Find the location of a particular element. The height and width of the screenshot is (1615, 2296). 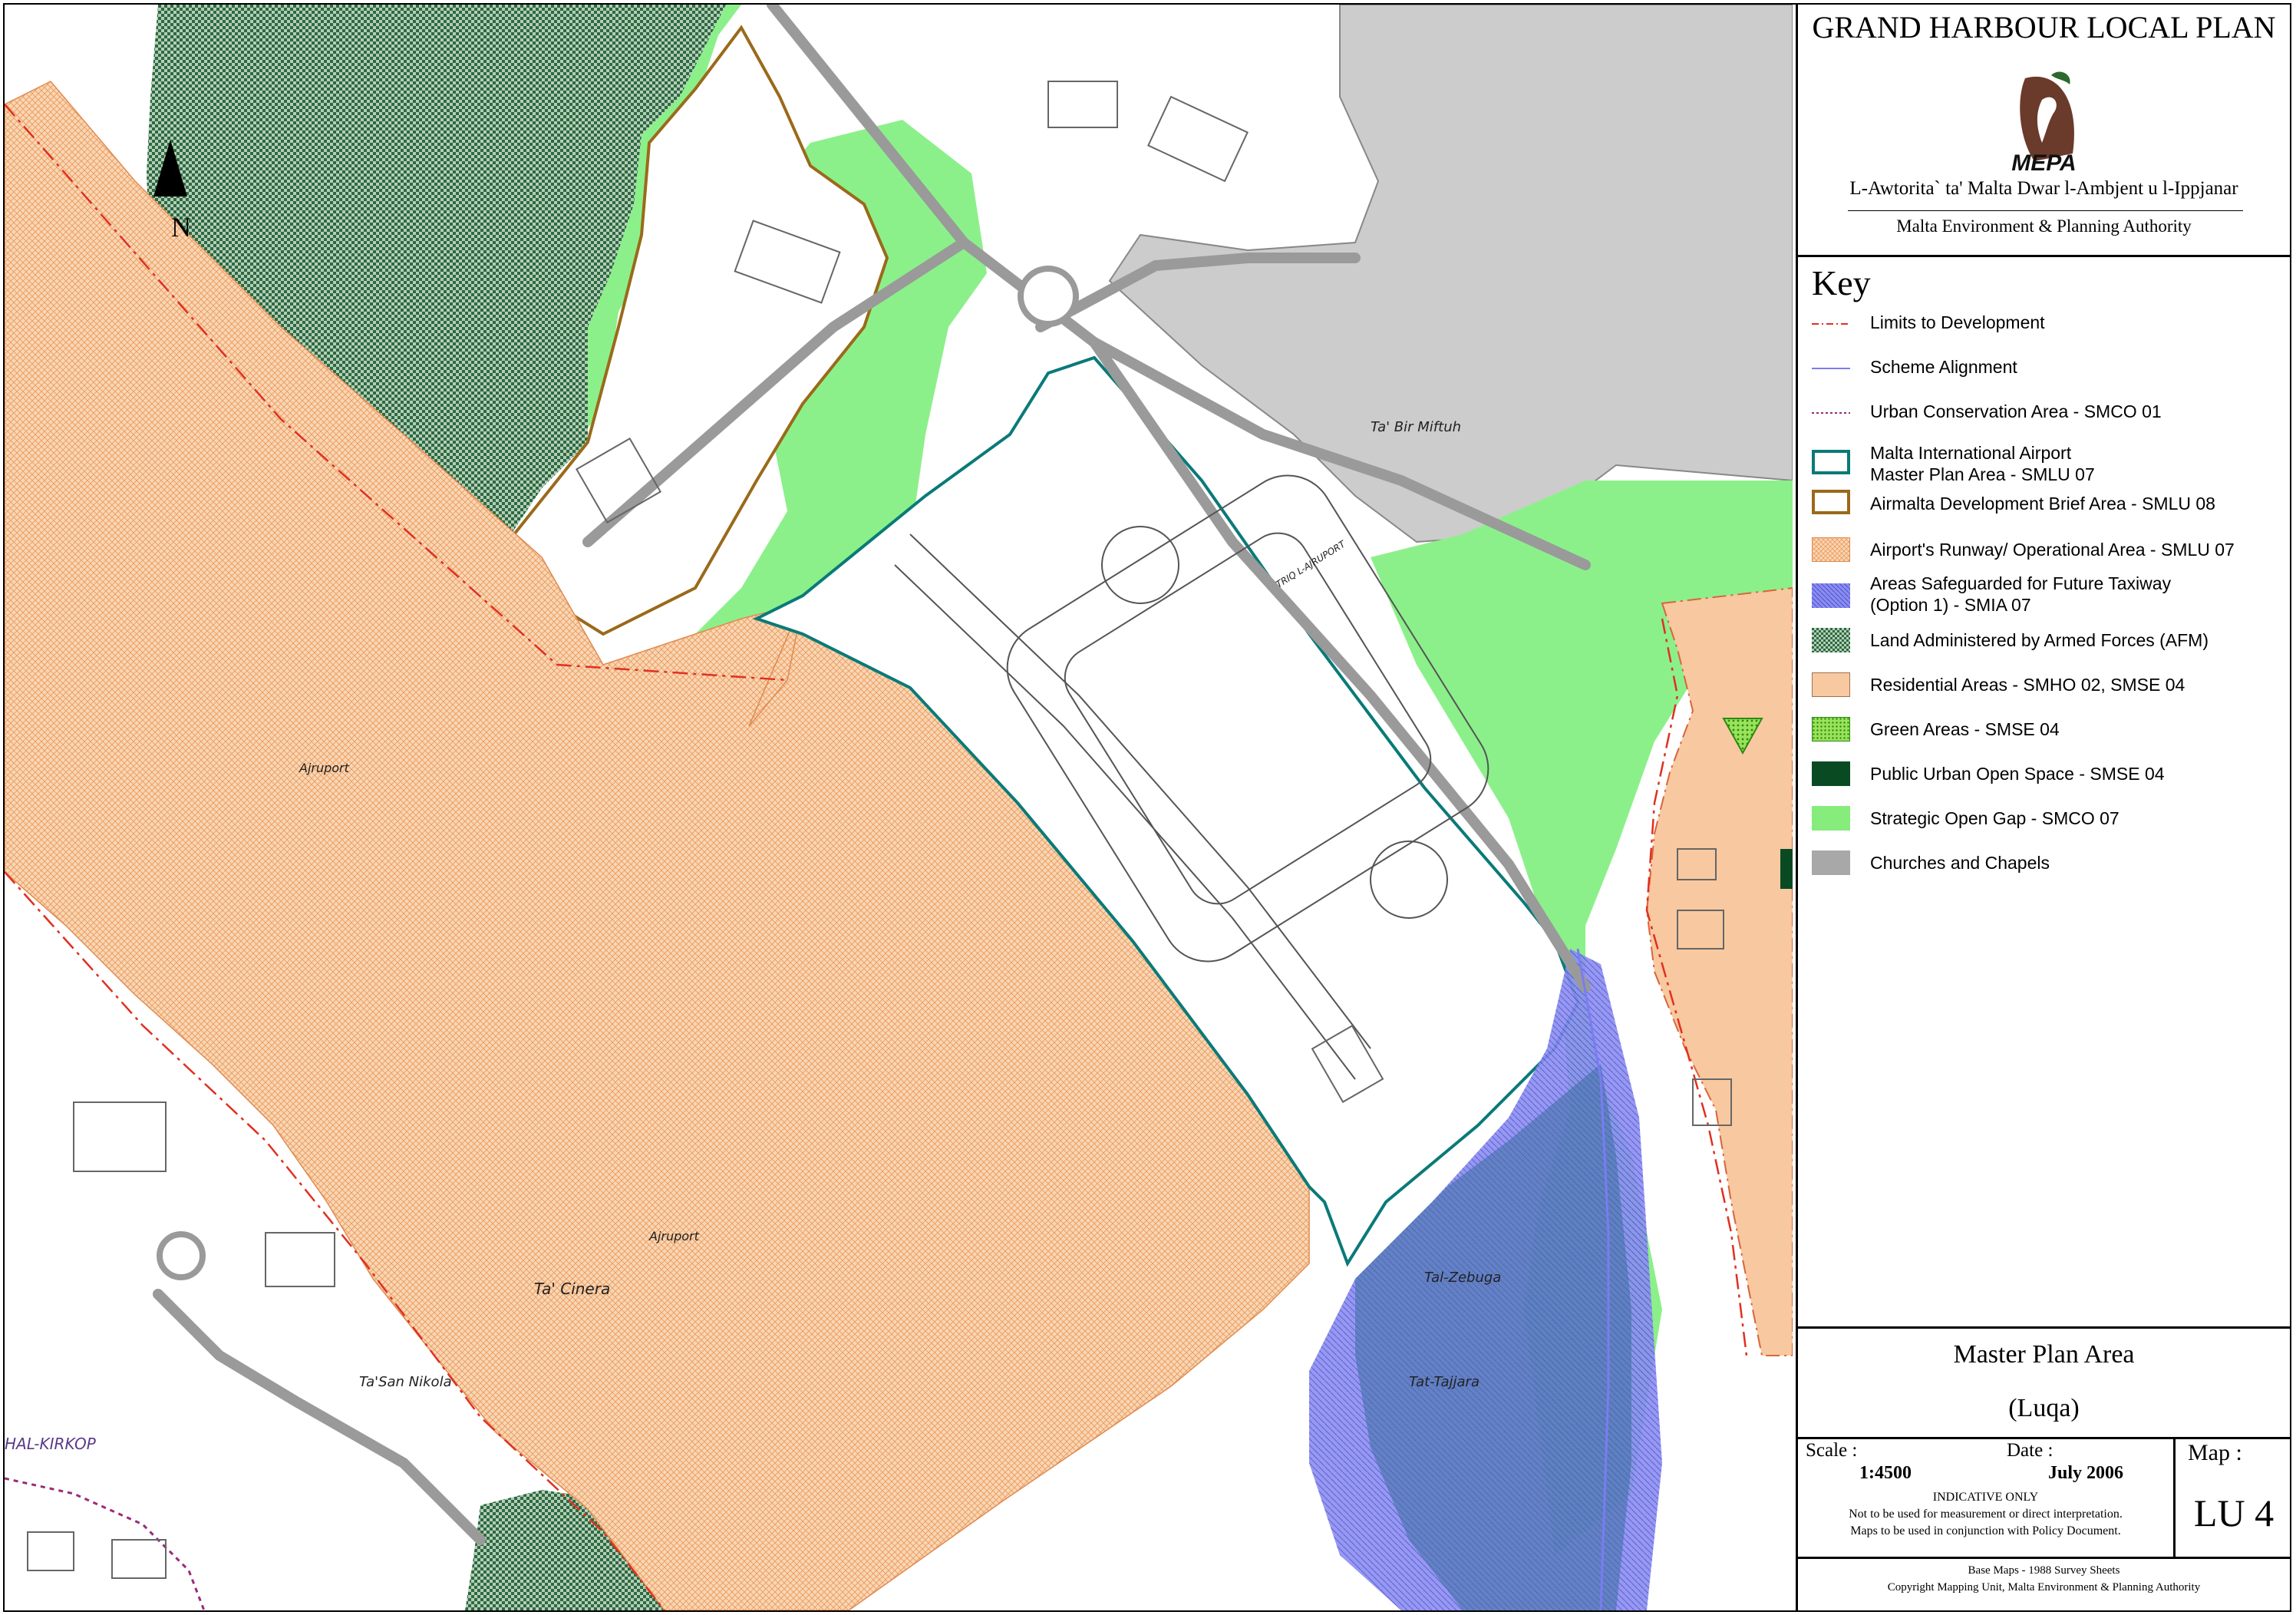

map-title: Master Plan Area is located at coordinates (2044, 1354).